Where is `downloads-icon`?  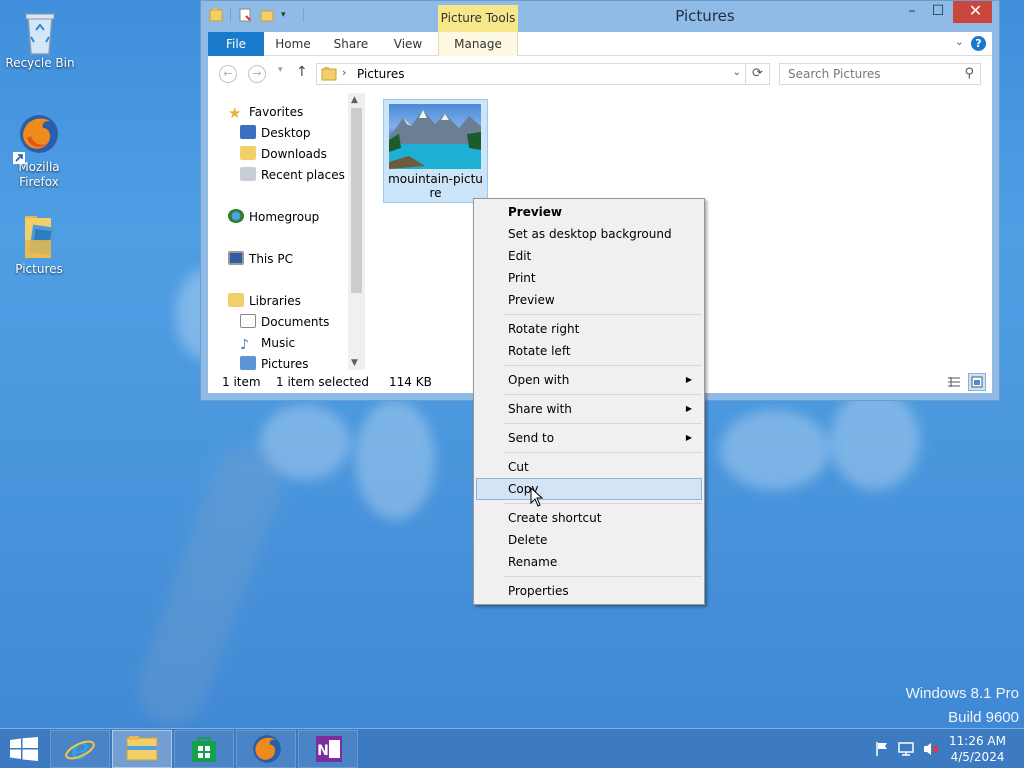
downloads-icon is located at coordinates (248, 153).